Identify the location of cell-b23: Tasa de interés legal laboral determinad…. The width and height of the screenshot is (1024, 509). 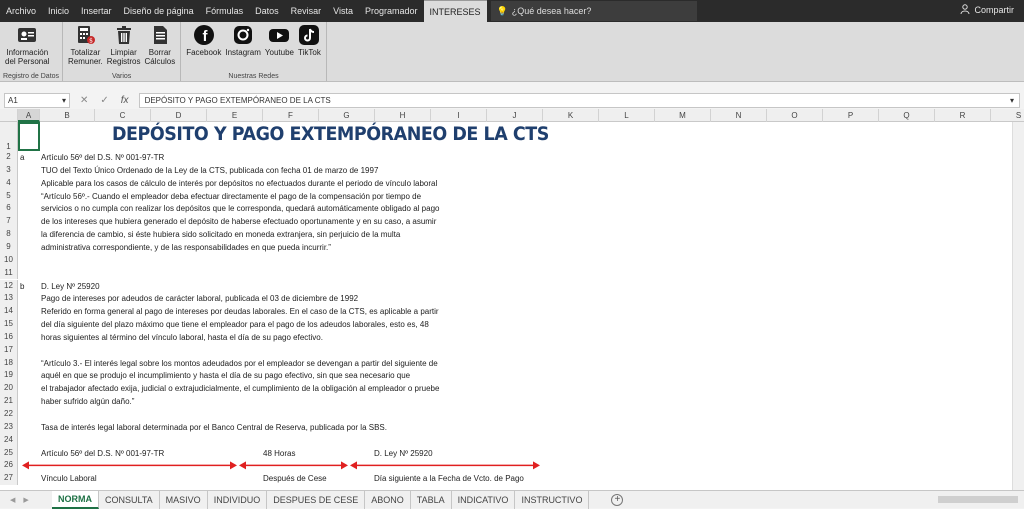
(214, 427).